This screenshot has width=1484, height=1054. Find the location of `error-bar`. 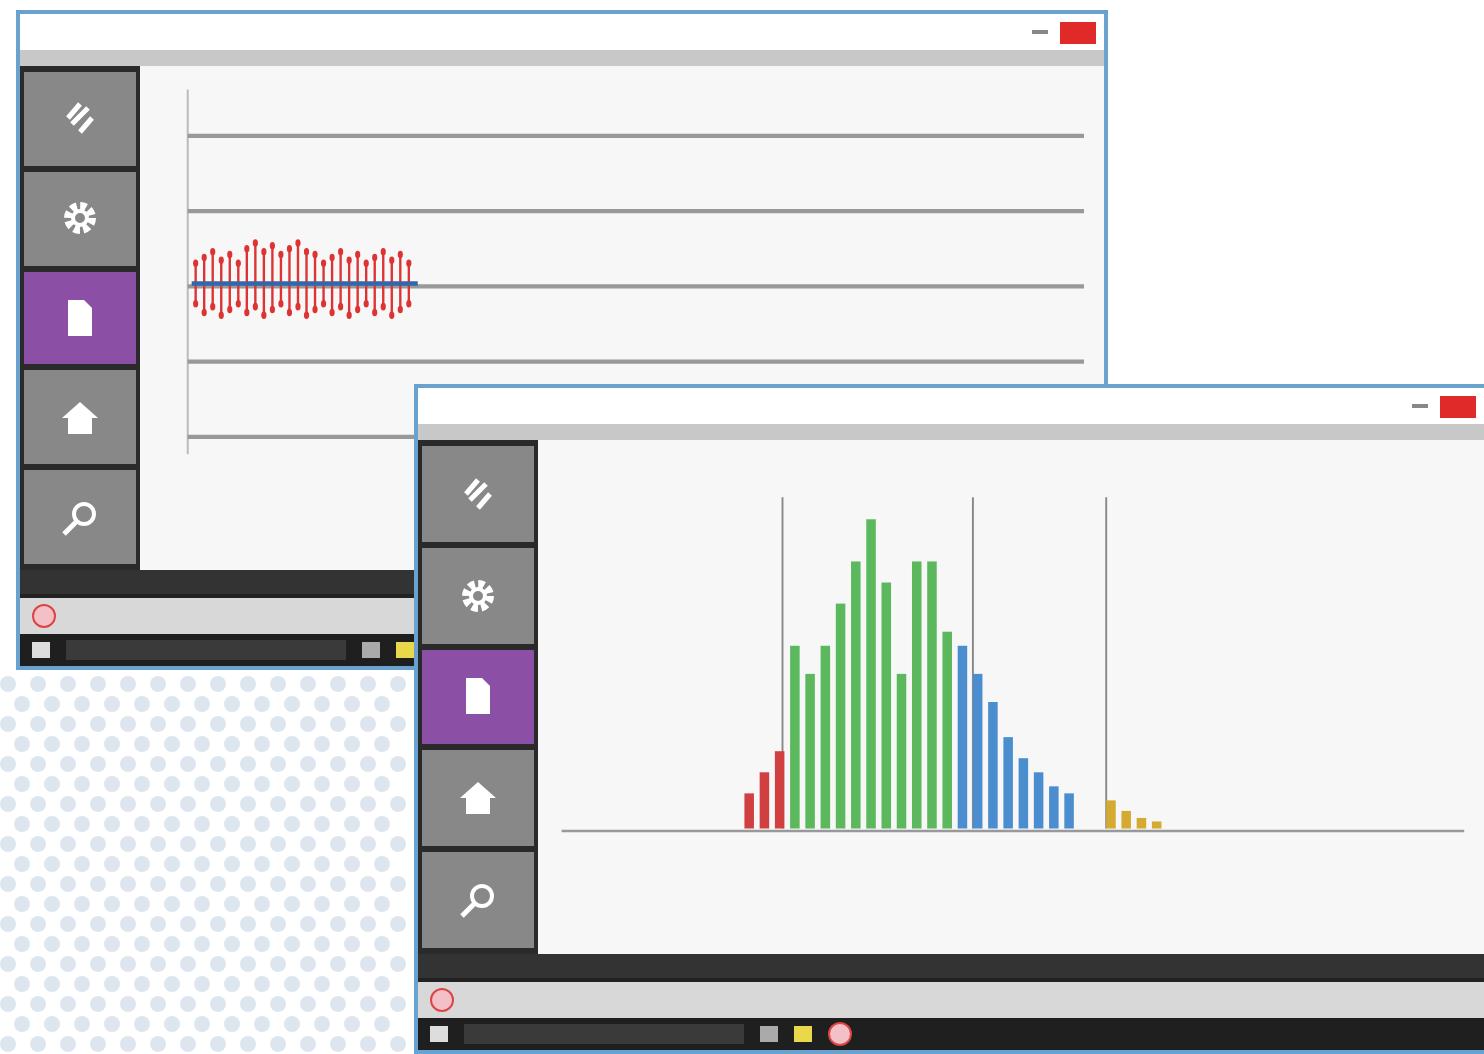

error-bar is located at coordinates (409, 283).